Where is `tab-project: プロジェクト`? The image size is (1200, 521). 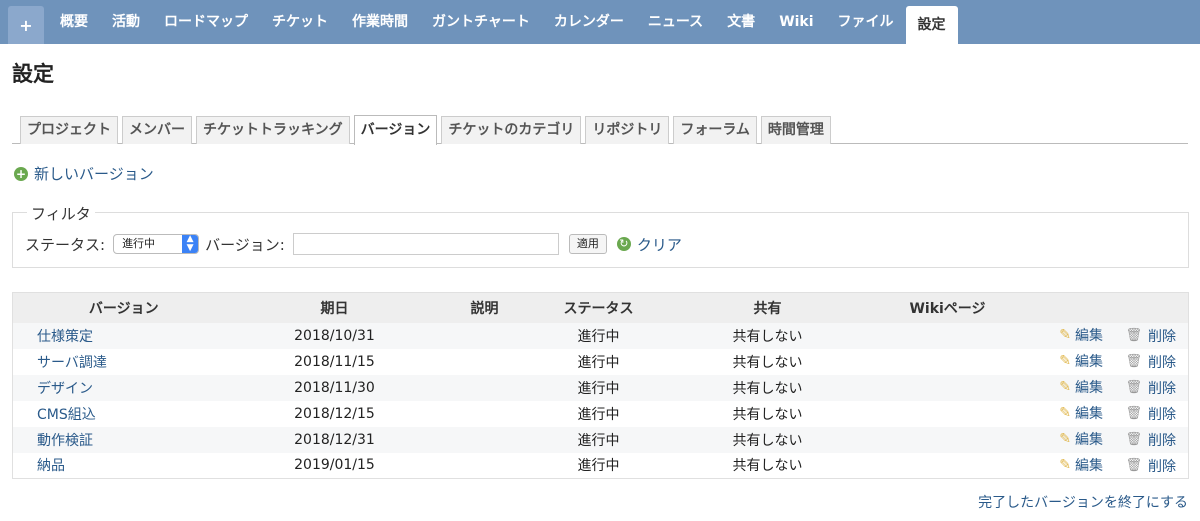
tab-project: プロジェクト is located at coordinates (69, 130).